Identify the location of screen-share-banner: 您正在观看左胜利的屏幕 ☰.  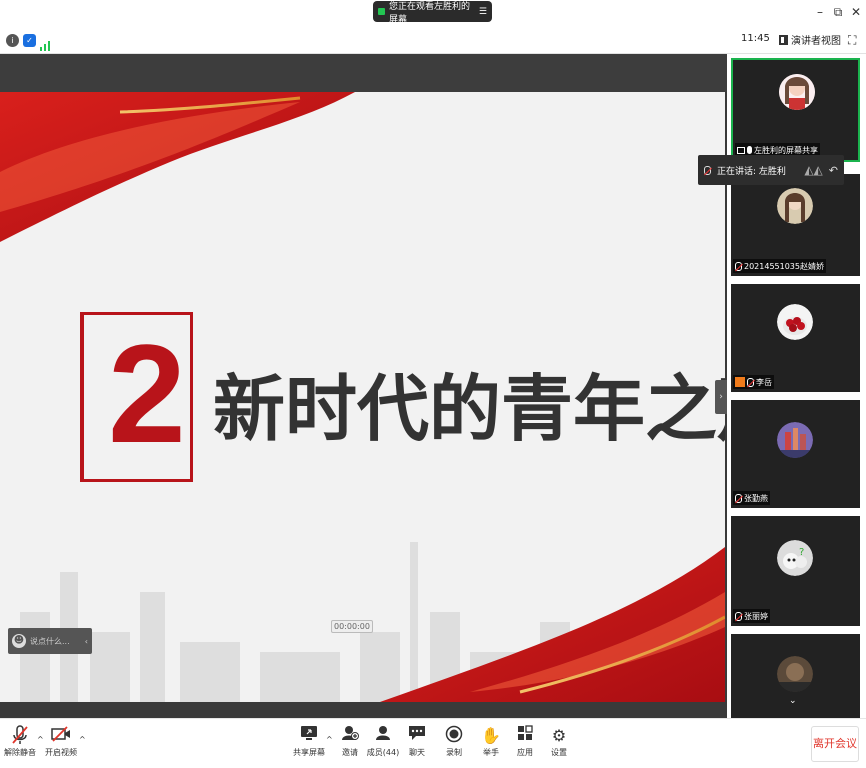
(432, 13).